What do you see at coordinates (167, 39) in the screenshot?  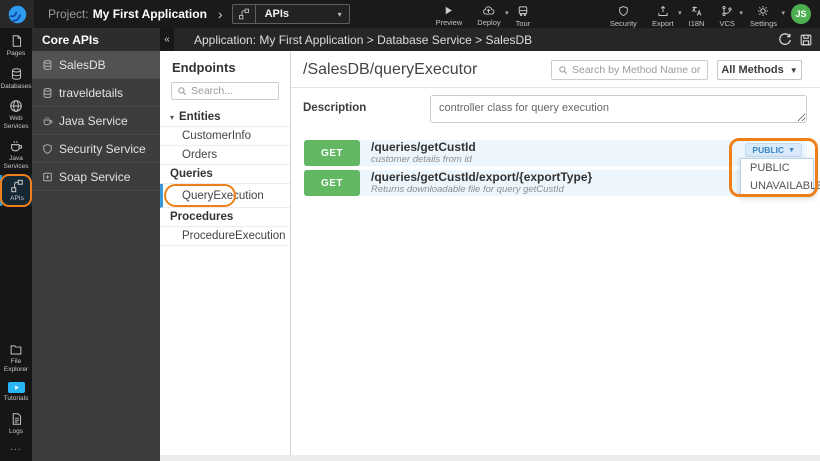 I see `collapse-panel-button: «` at bounding box center [167, 39].